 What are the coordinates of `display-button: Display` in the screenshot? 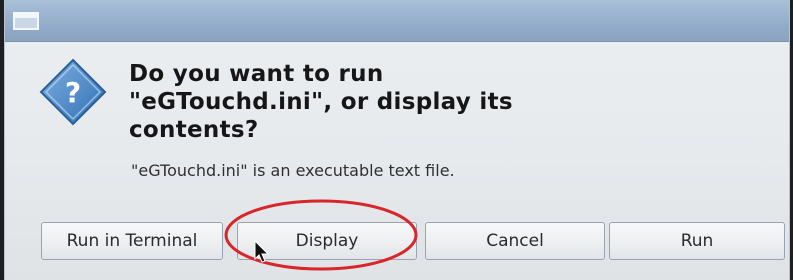 It's located at (327, 241).